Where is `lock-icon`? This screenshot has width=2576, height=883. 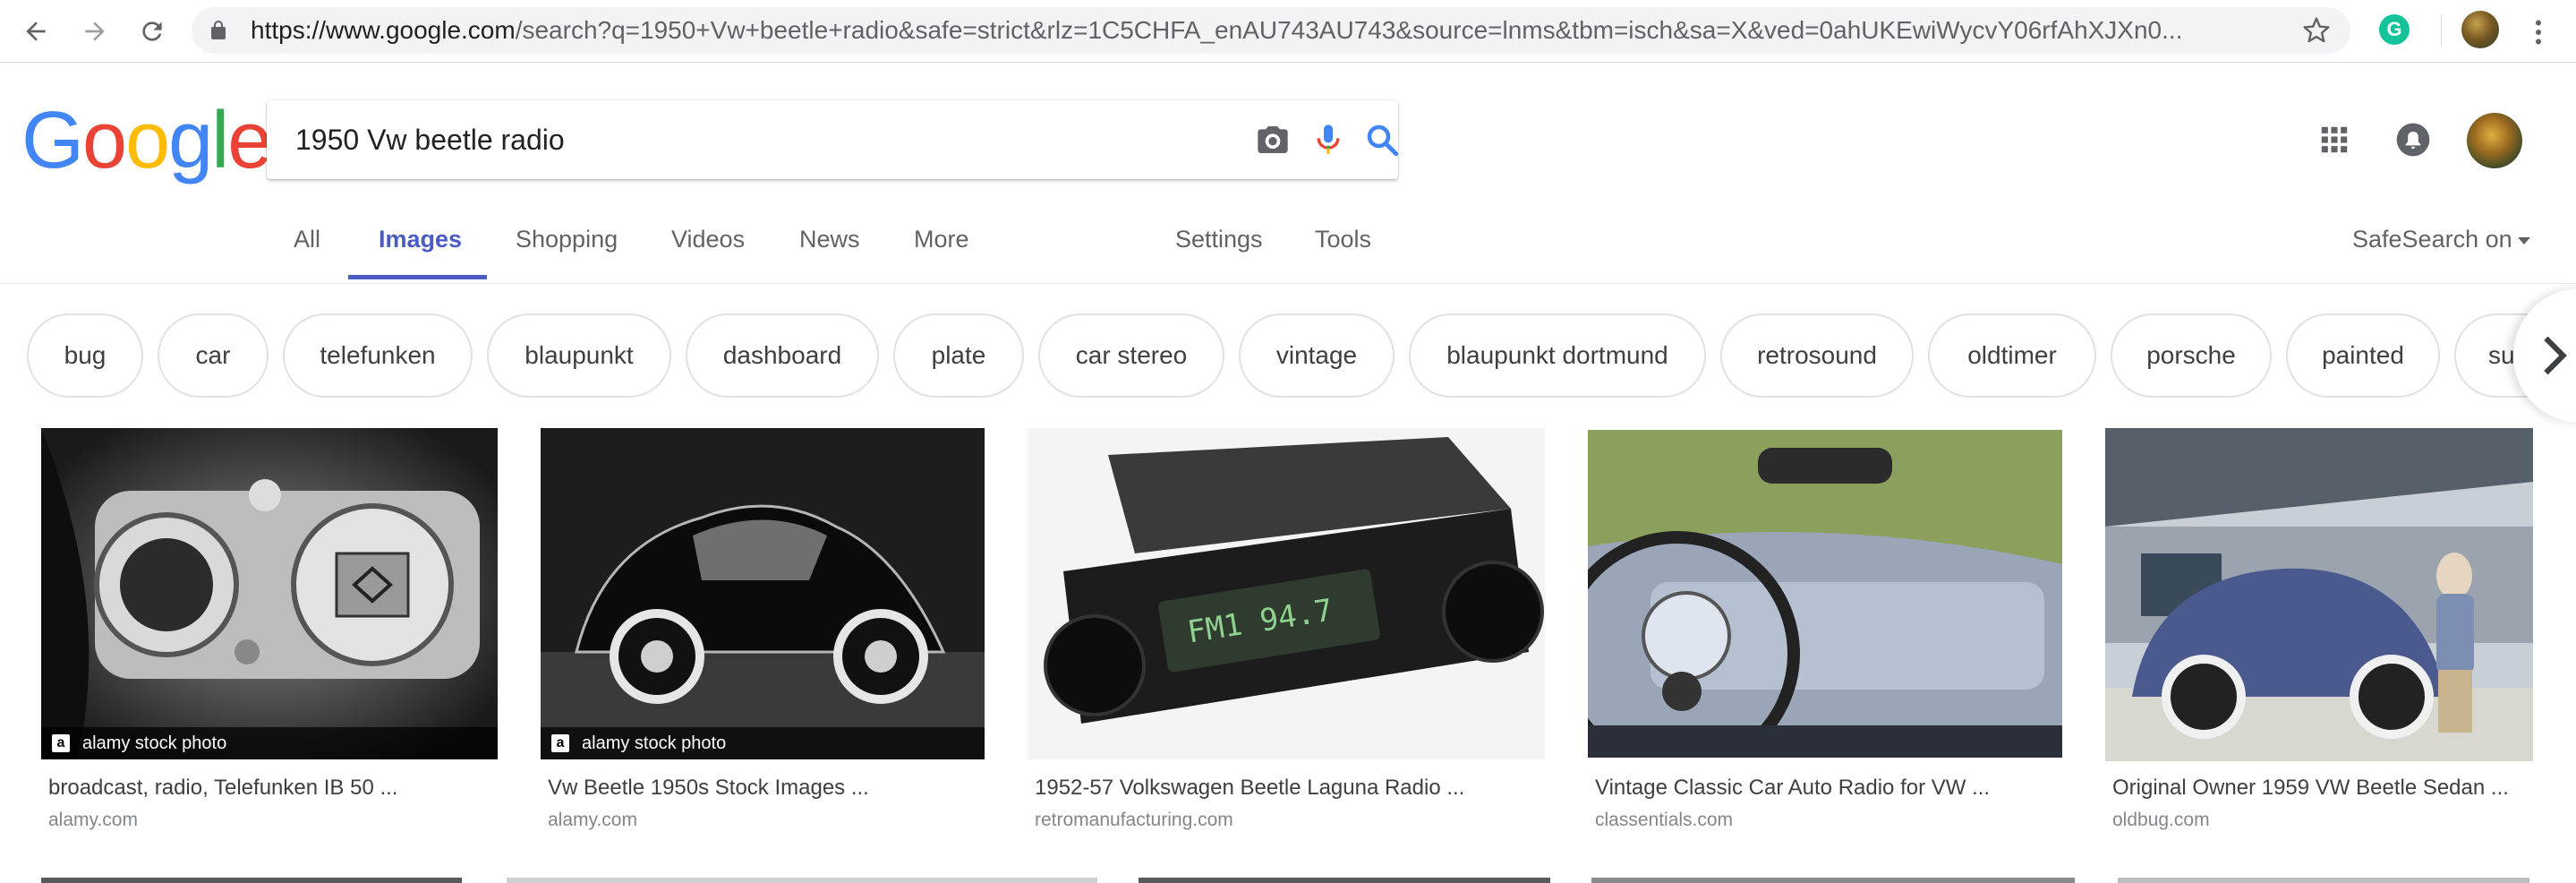 lock-icon is located at coordinates (218, 30).